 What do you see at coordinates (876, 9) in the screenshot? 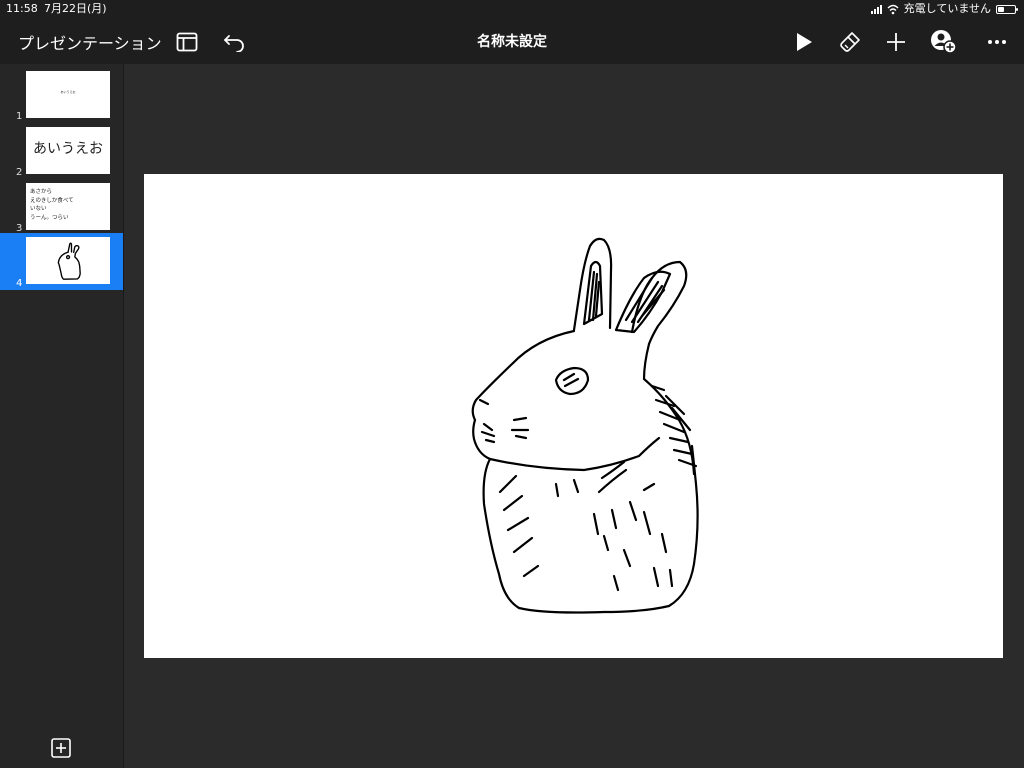
I see `signal-icon` at bounding box center [876, 9].